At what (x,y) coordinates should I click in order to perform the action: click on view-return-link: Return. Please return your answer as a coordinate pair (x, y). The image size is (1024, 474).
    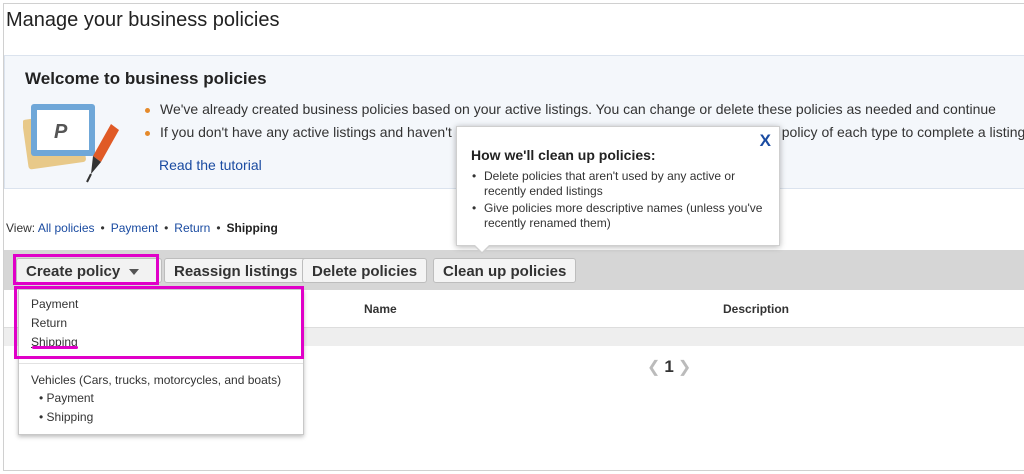
    Looking at the image, I should click on (192, 228).